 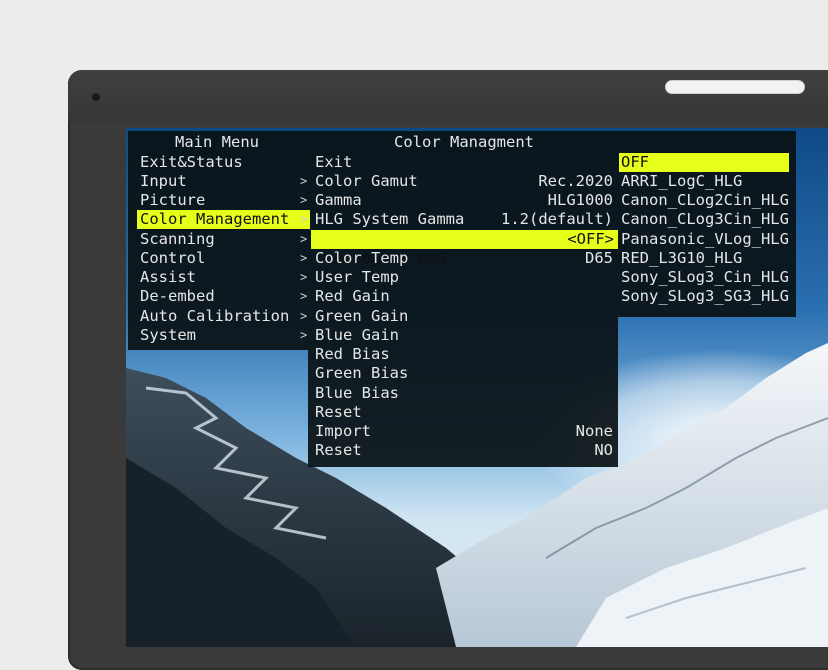 What do you see at coordinates (214, 316) in the screenshot?
I see `main-item-auto-calibration: Auto Calibration` at bounding box center [214, 316].